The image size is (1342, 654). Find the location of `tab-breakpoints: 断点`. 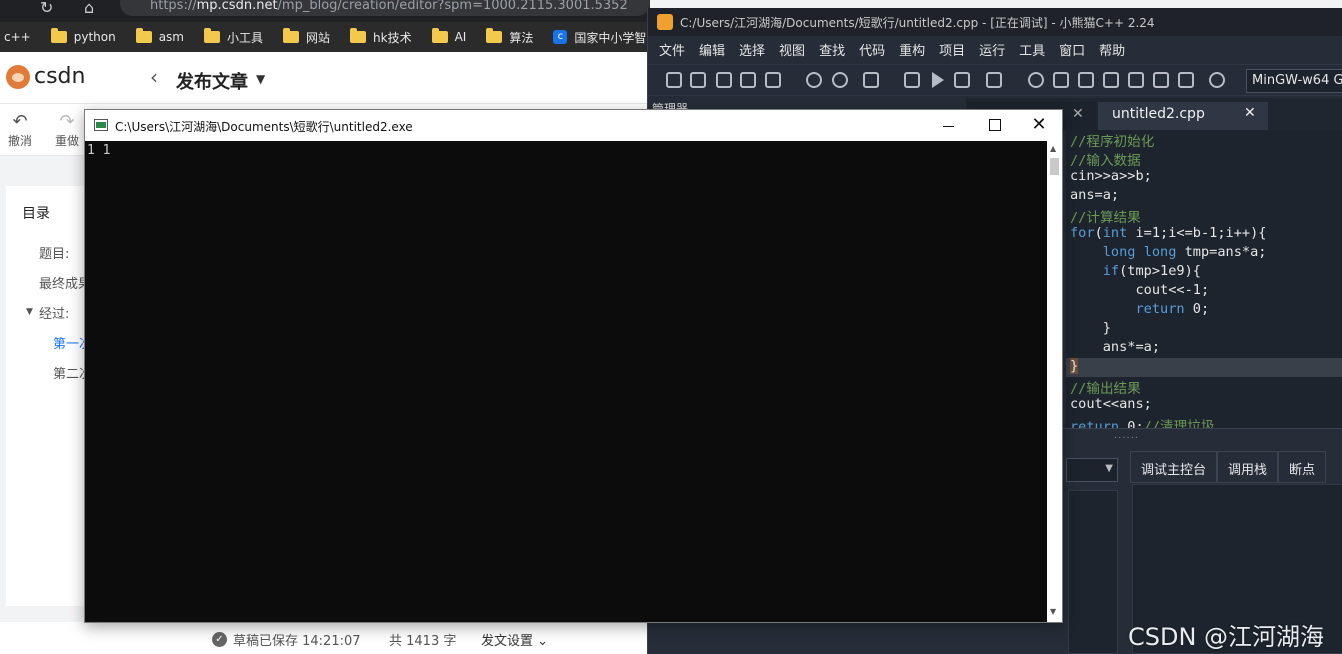

tab-breakpoints: 断点 is located at coordinates (1302, 467).